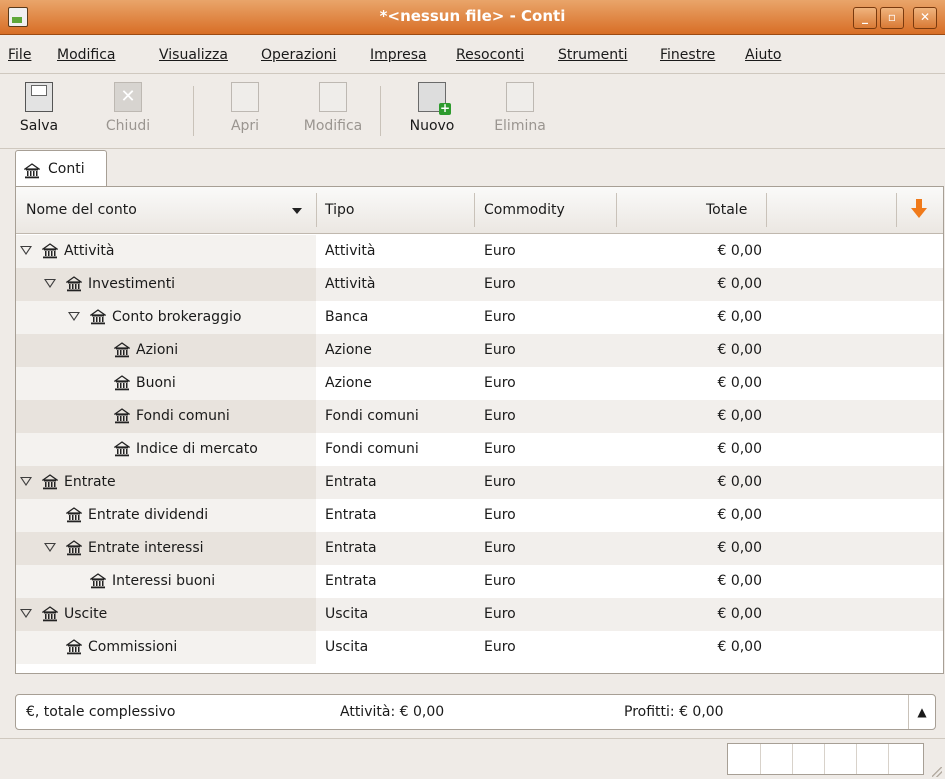 Image resolution: width=945 pixels, height=779 pixels. I want to click on column-header-name: Nome del conto, so click(81, 210).